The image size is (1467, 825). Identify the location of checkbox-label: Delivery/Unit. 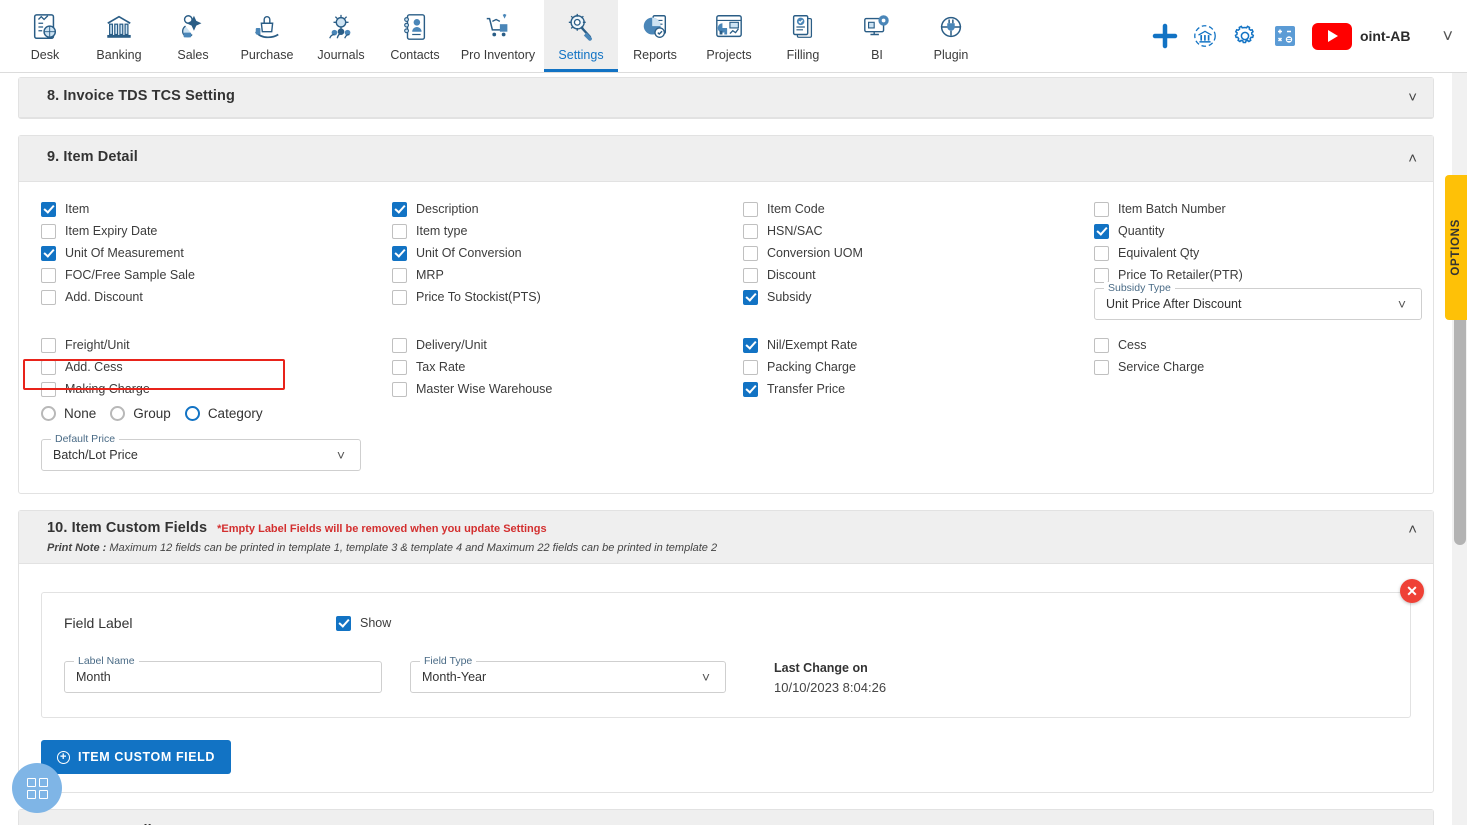
(451, 345).